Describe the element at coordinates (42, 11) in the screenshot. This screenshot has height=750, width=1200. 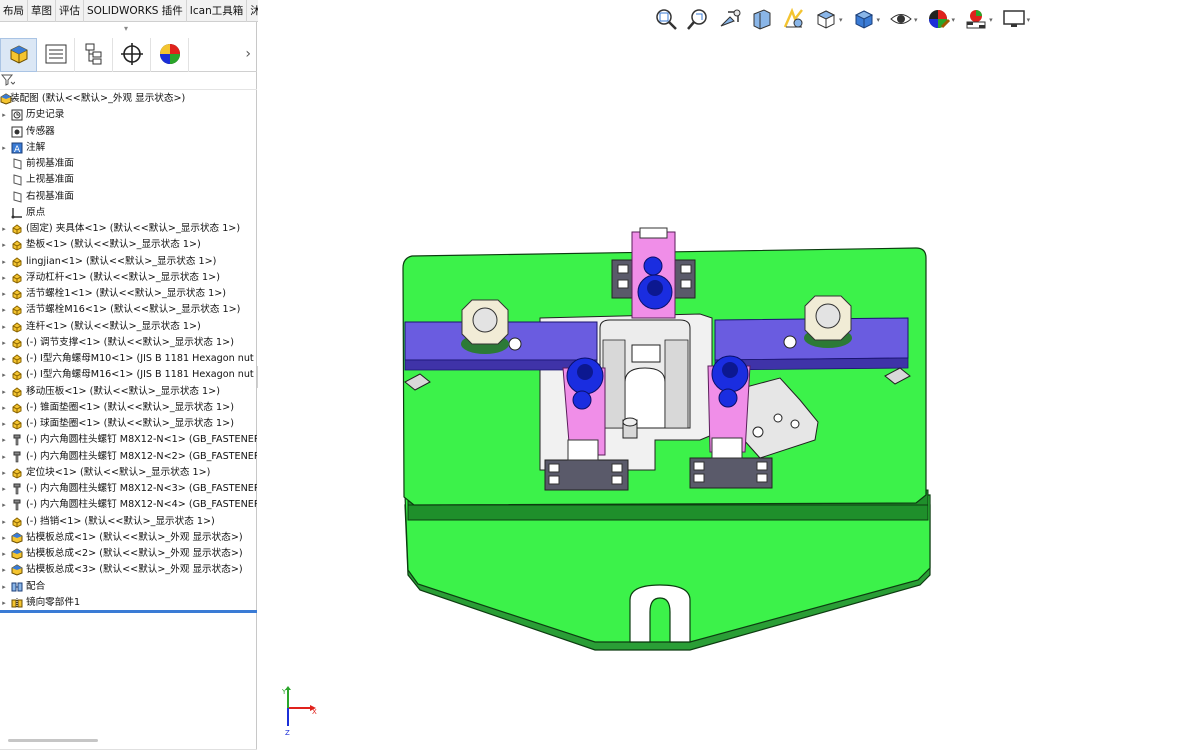
I see `command-tab: 草图` at that location.